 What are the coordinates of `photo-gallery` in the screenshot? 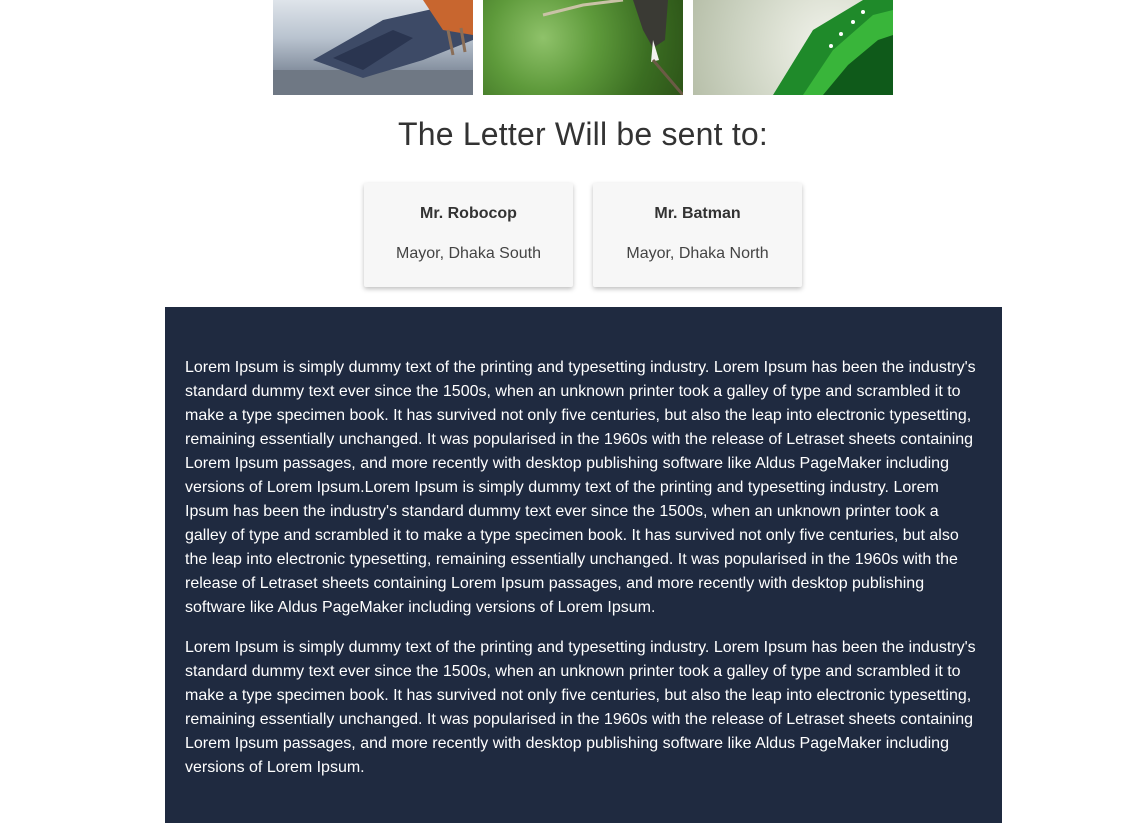 It's located at (583, 47).